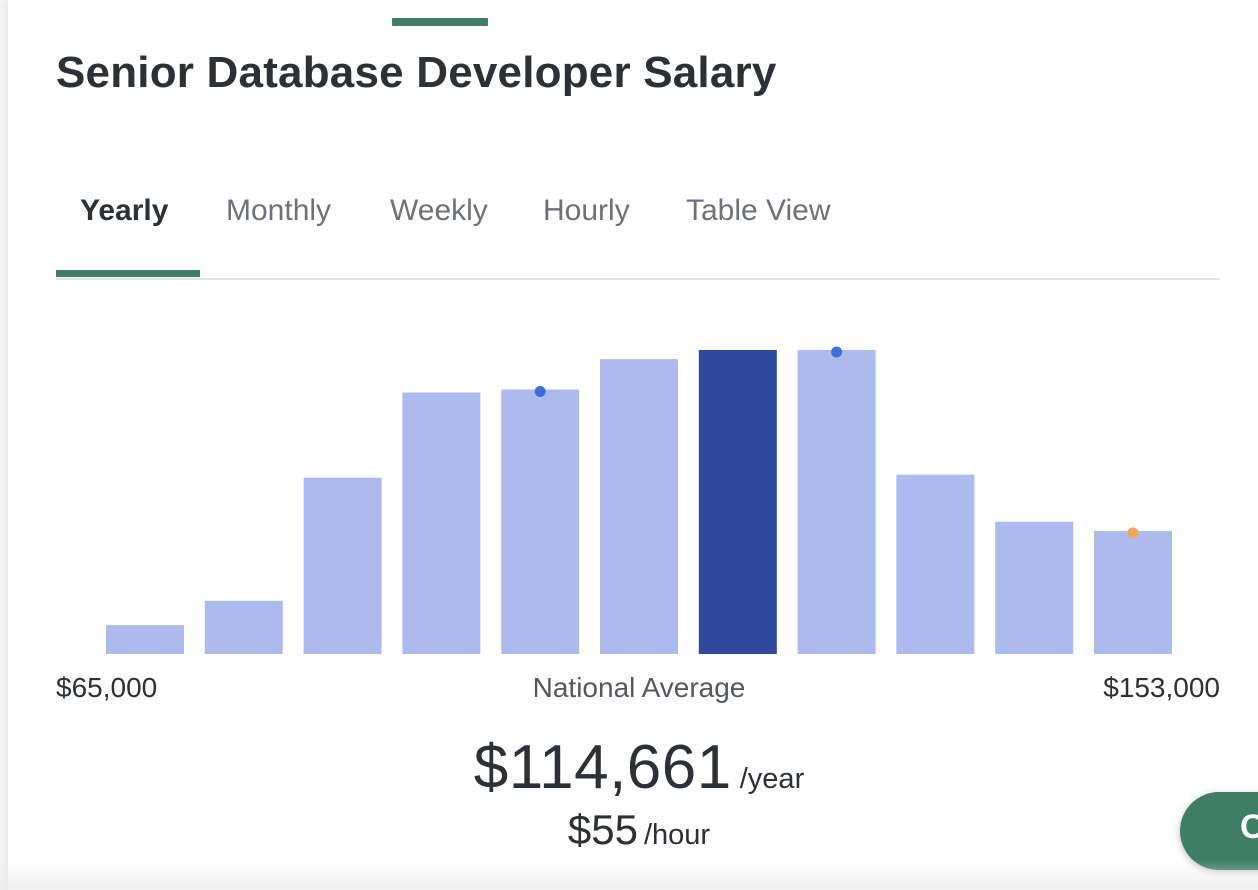  I want to click on tab-hourly: Hourly, so click(586, 211).